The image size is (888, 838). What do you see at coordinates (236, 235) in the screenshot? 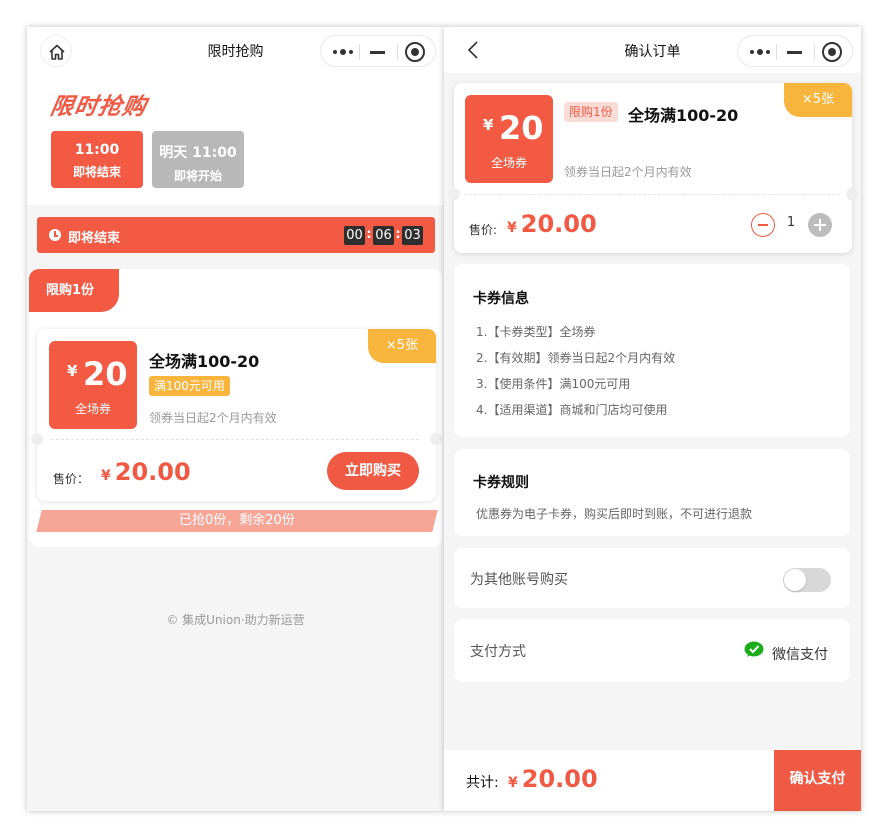
I see `countdown-bar: 即将结束 00 : 06 : 03` at bounding box center [236, 235].